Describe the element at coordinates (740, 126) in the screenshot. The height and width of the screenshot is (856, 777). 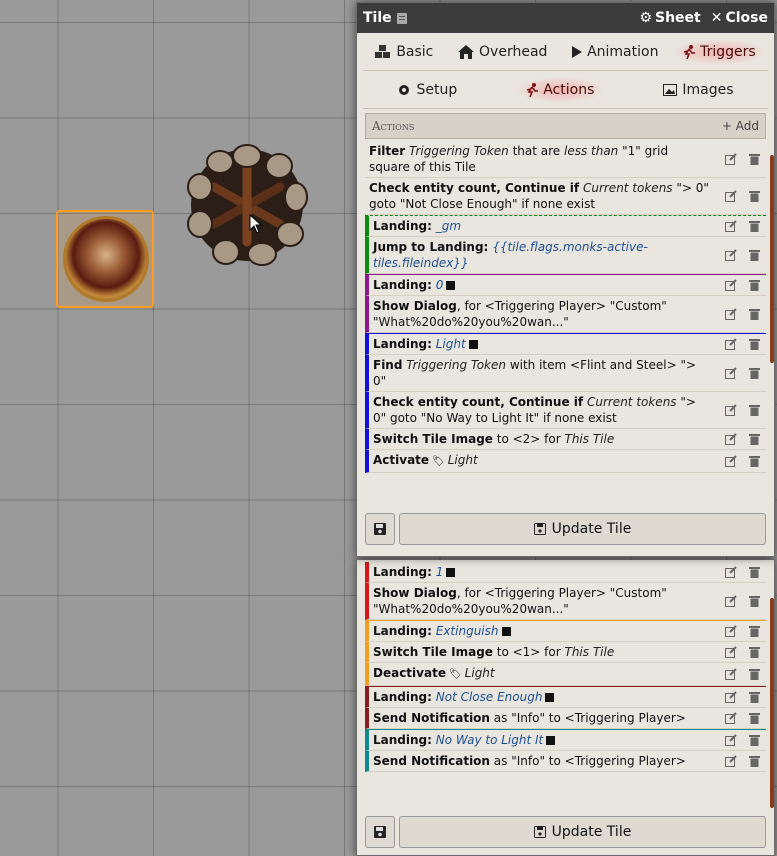
I see `add-action-button: + Add` at that location.